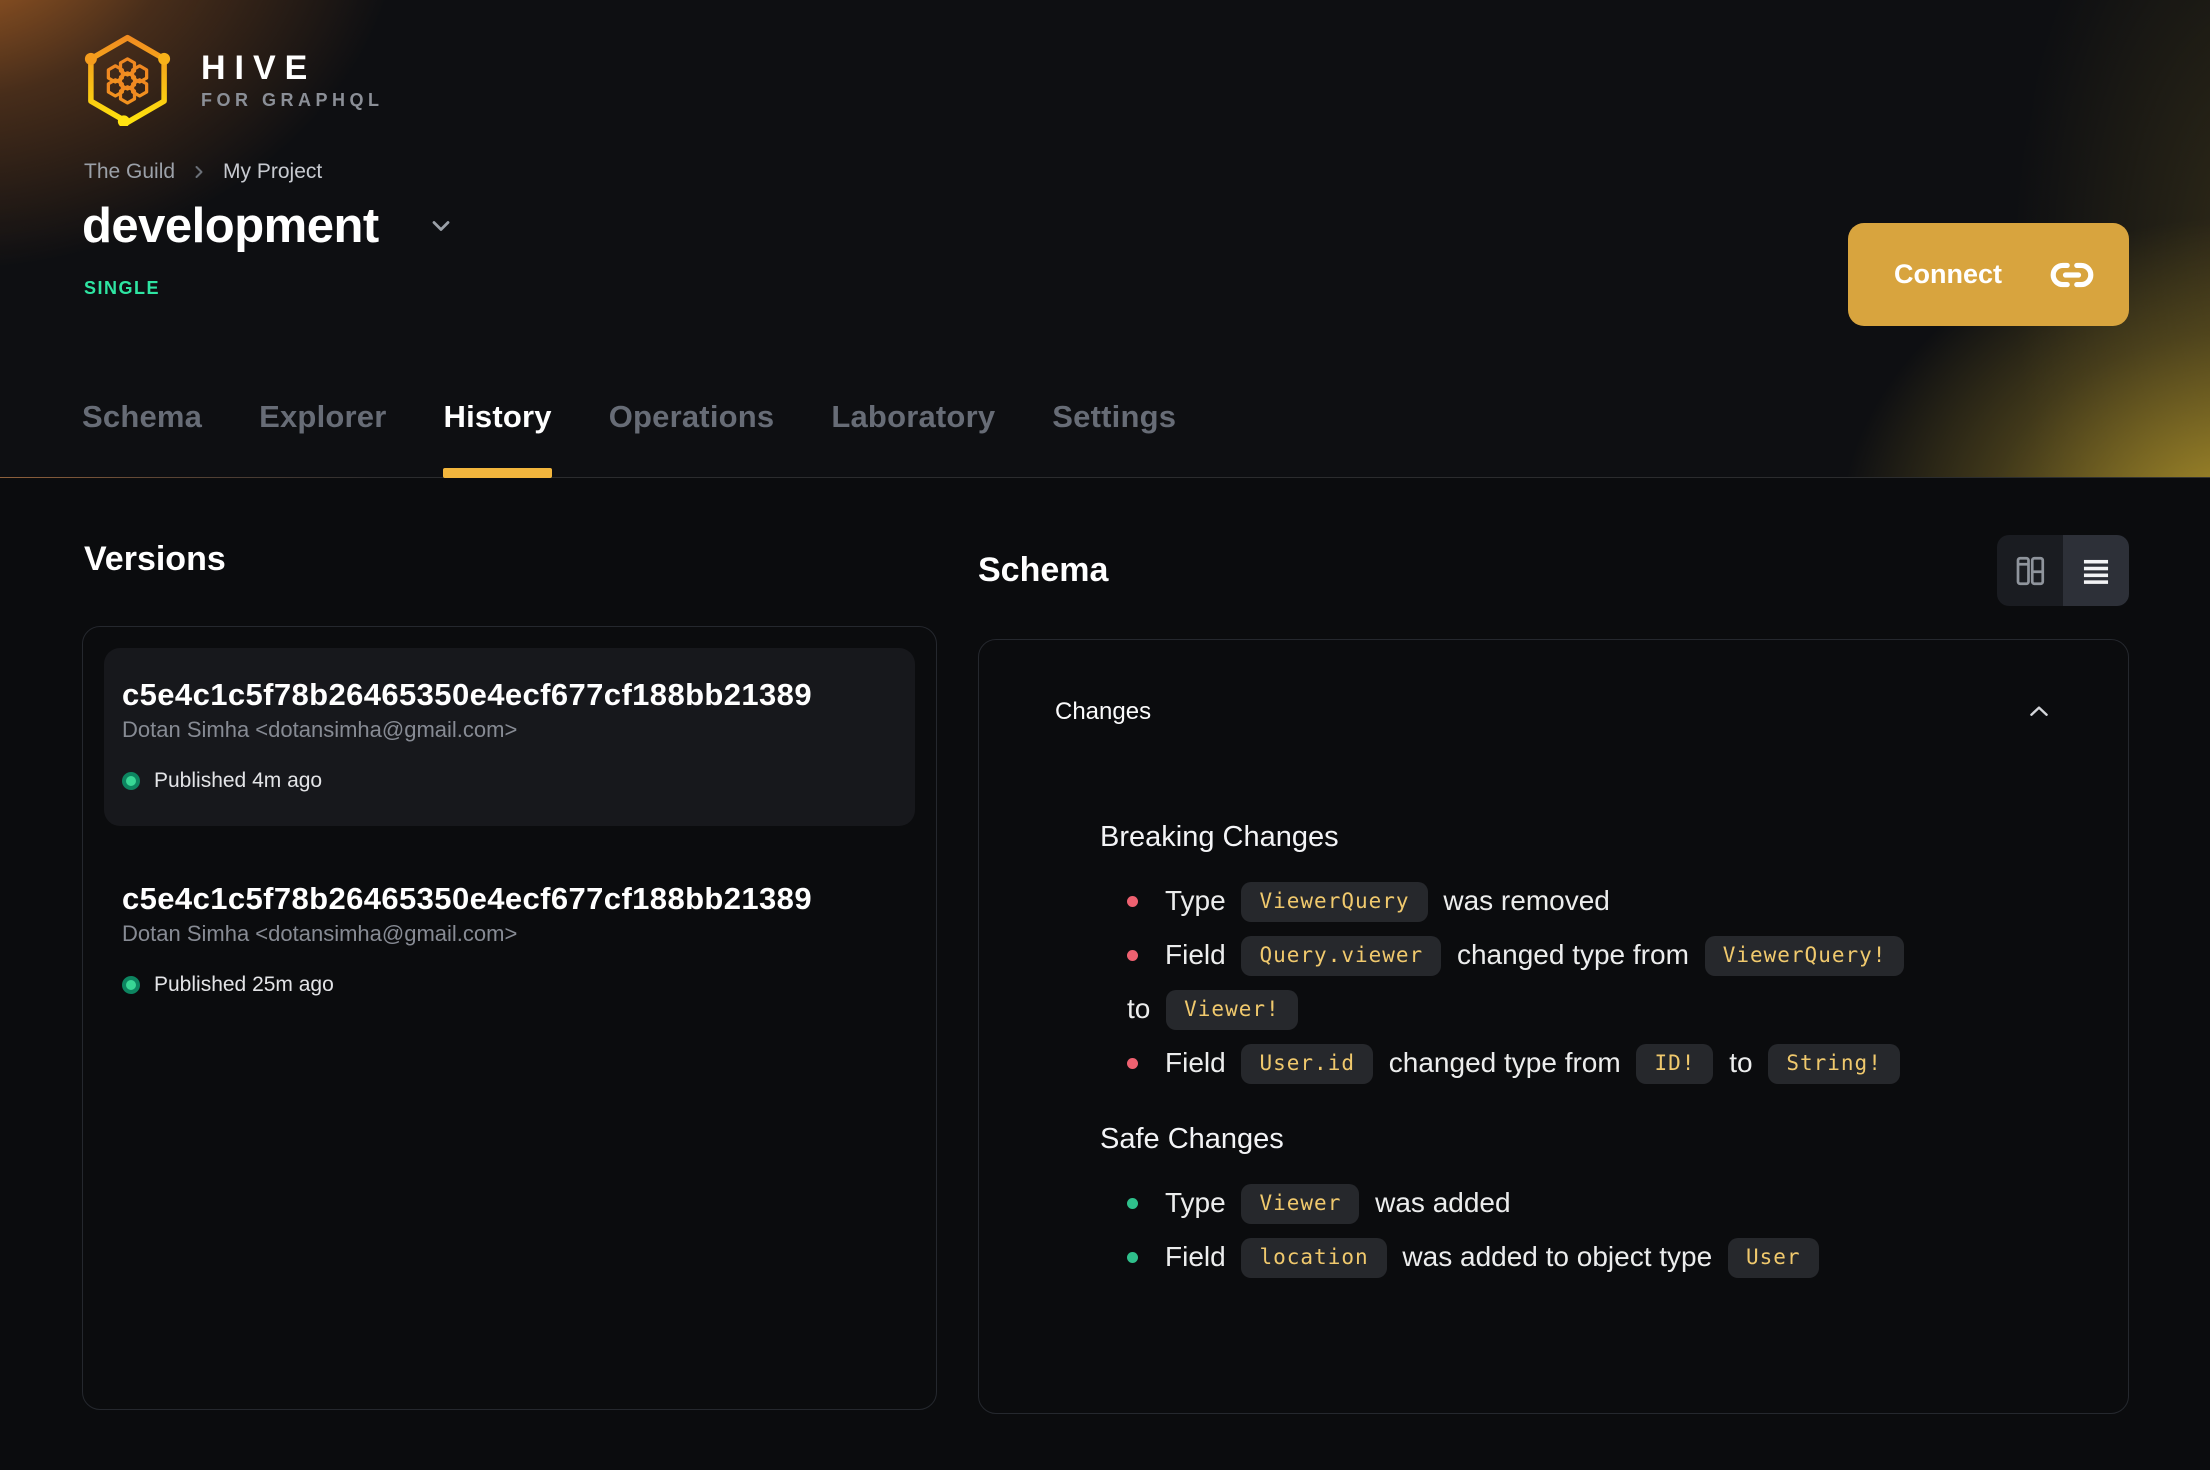  I want to click on list-view-button, so click(2096, 570).